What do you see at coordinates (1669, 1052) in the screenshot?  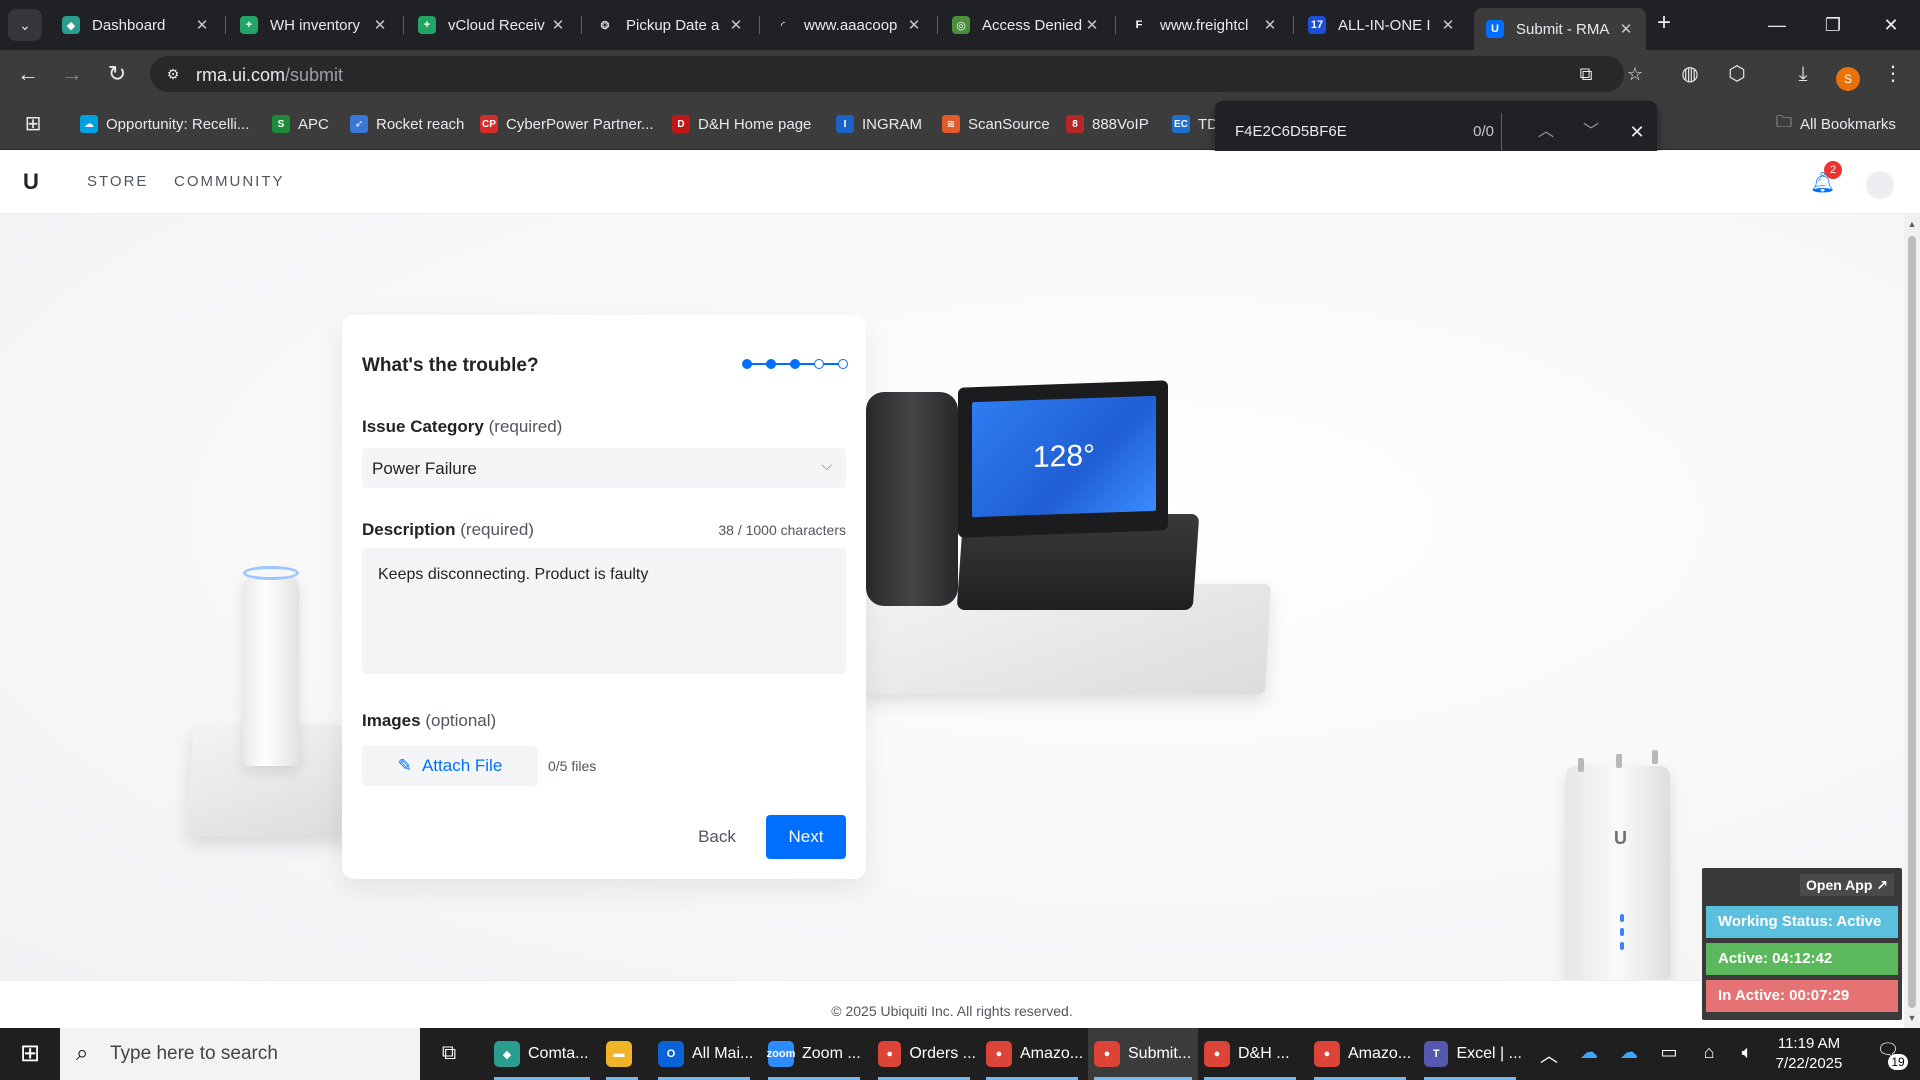 I see `battery-icon: ▭` at bounding box center [1669, 1052].